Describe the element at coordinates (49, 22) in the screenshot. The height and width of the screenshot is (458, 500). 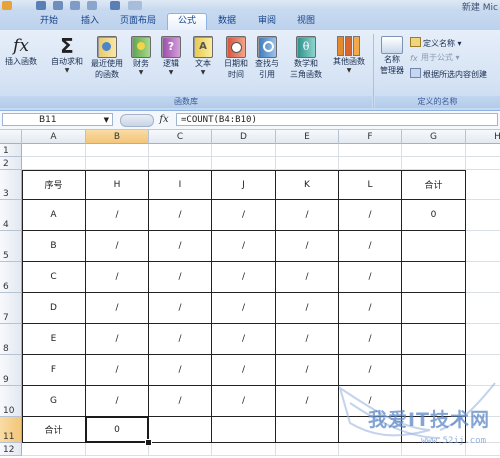
I see `tab-home: 开始` at that location.